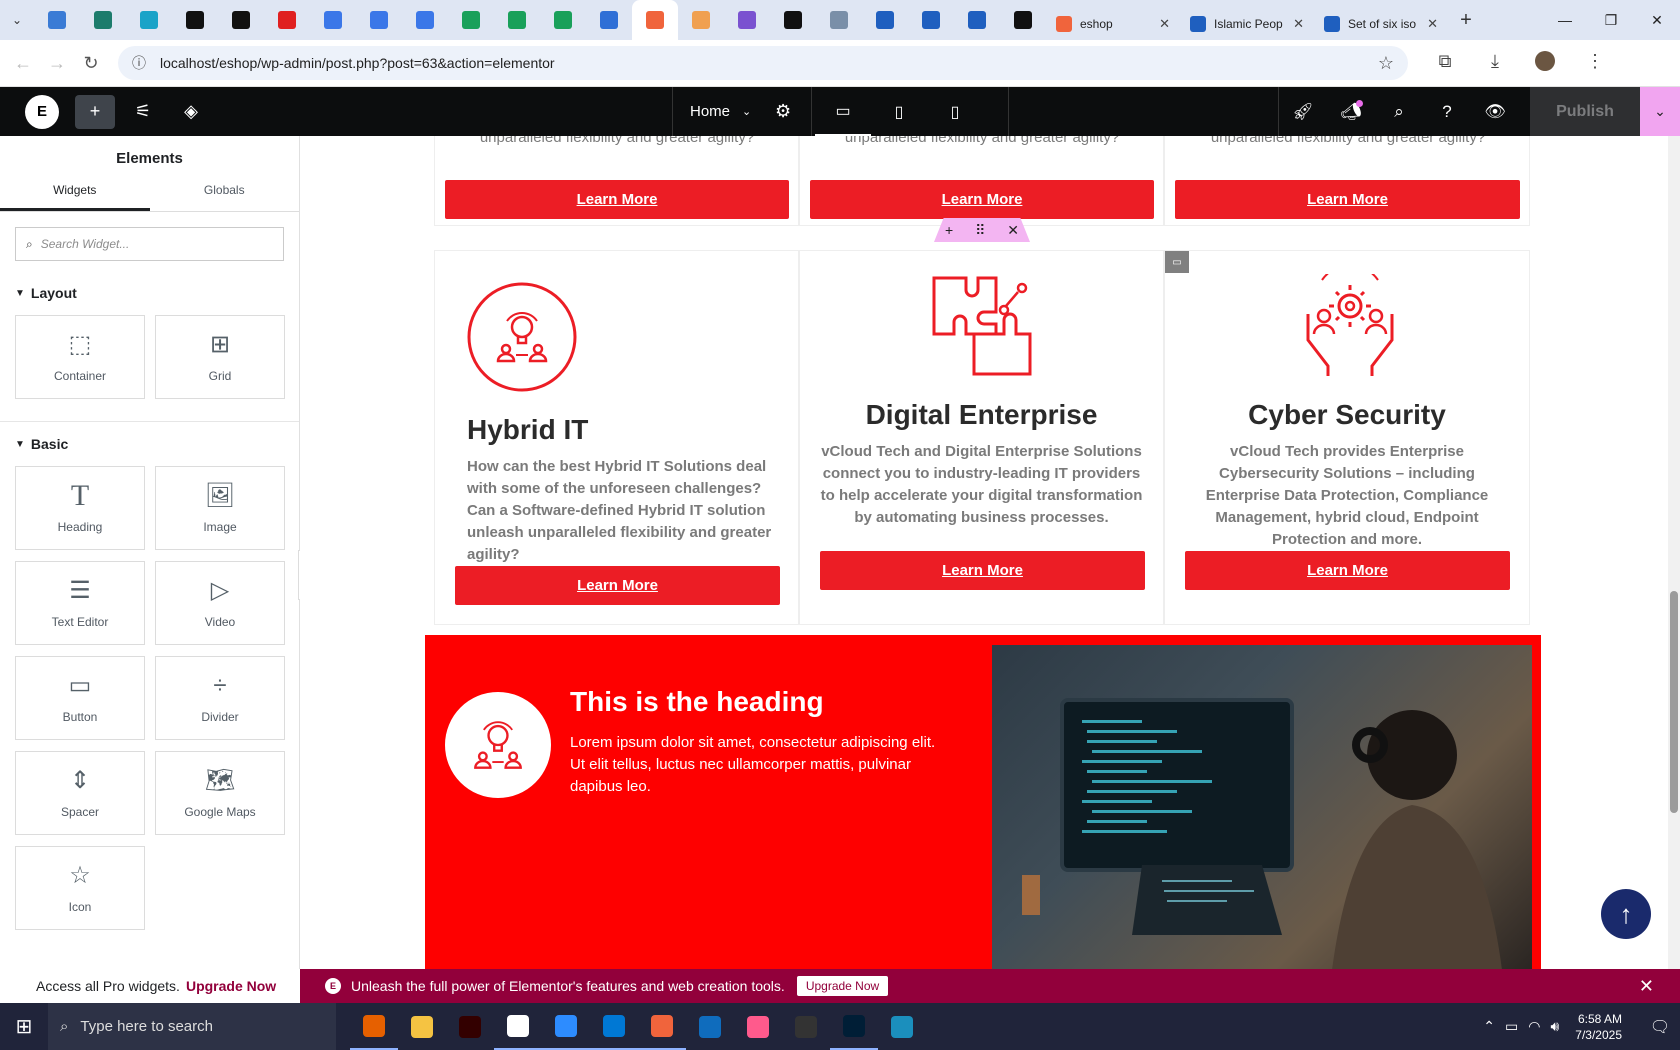 The image size is (1680, 1050). What do you see at coordinates (1495, 111) in the screenshot?
I see `preview-eye-icon: 👁︎` at bounding box center [1495, 111].